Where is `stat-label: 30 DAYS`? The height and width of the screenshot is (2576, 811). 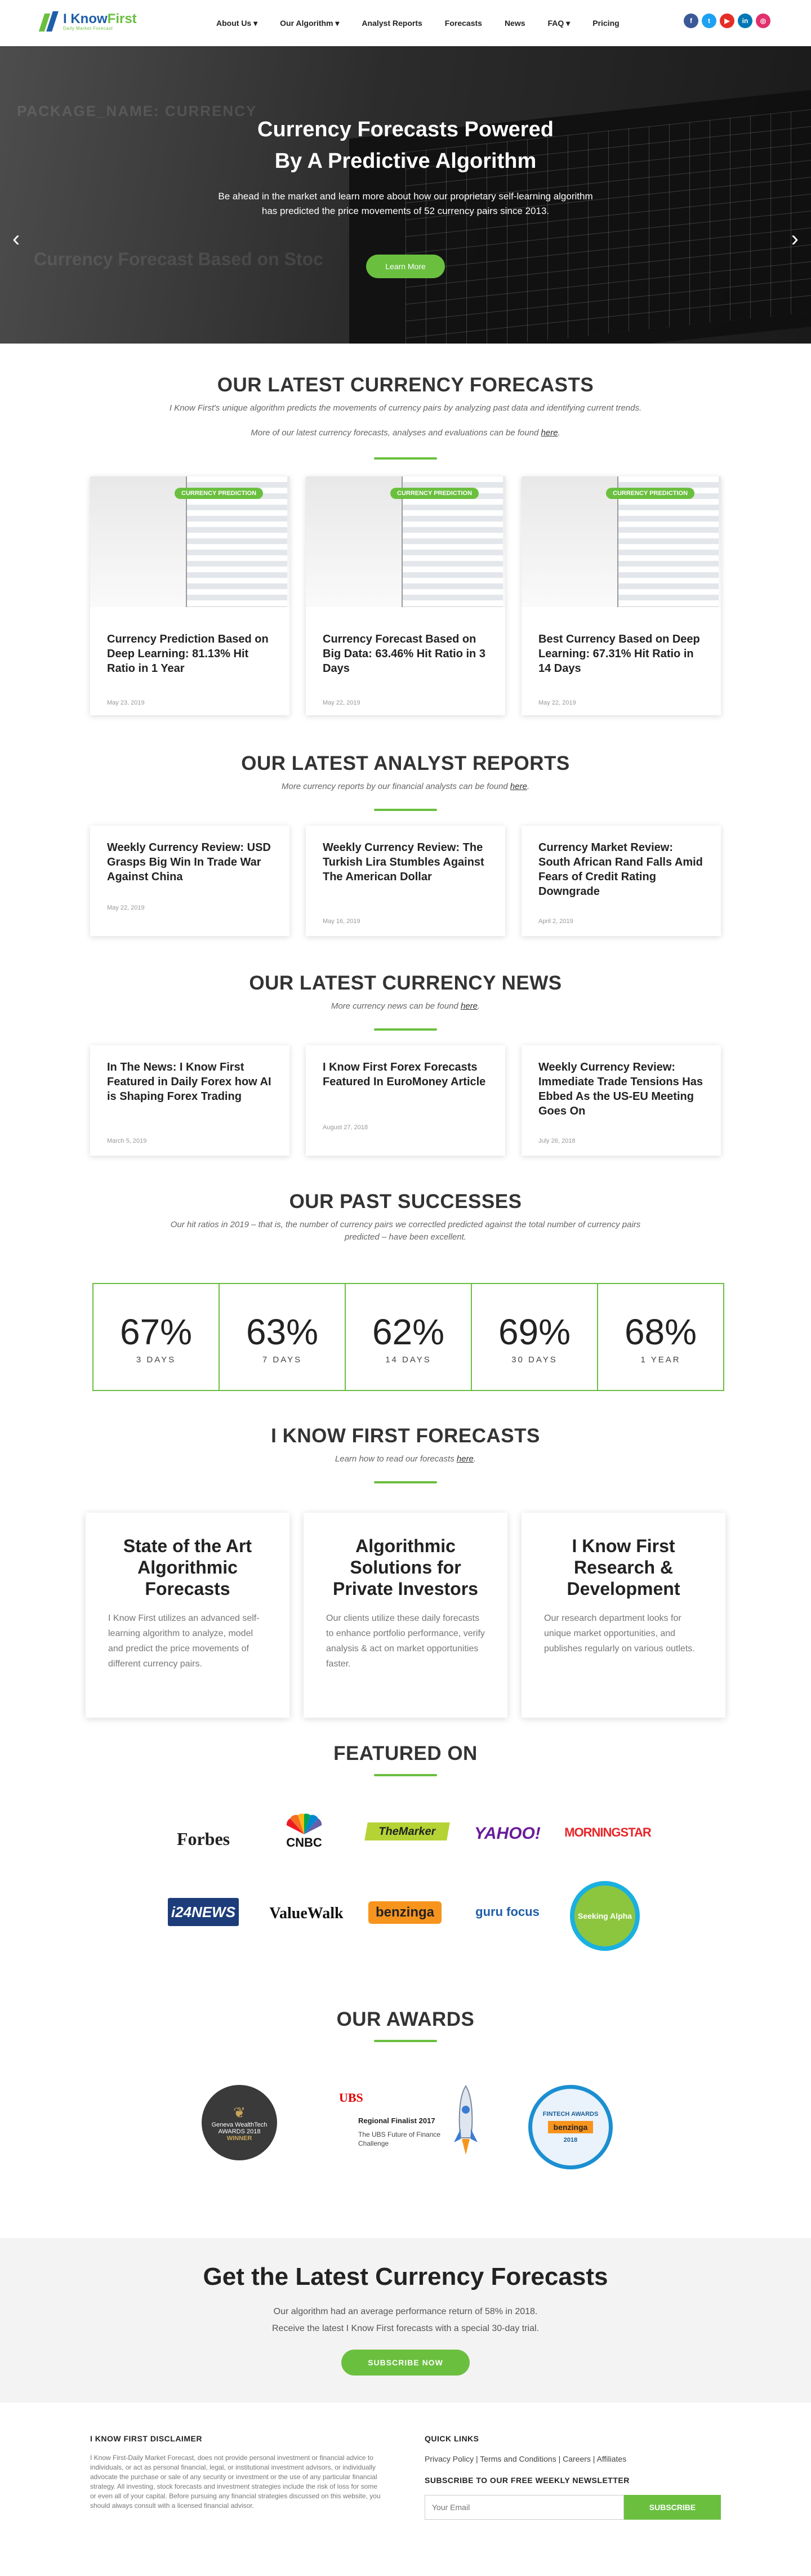
stat-label: 30 DAYS is located at coordinates (534, 1360).